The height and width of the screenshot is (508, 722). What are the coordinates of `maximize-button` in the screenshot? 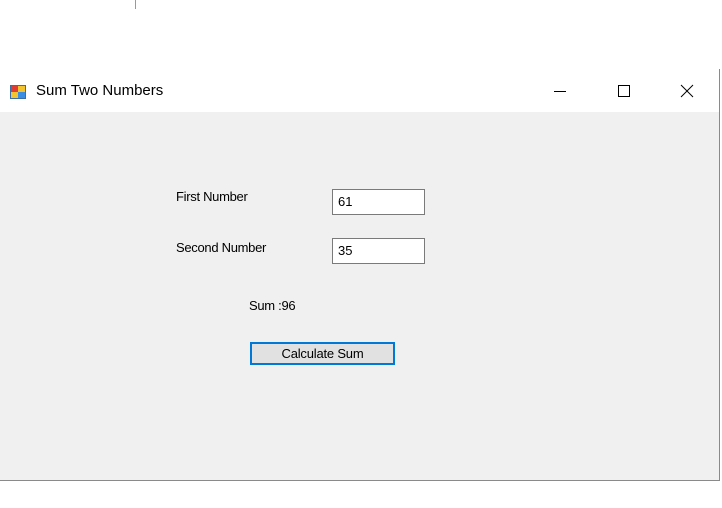 It's located at (624, 90).